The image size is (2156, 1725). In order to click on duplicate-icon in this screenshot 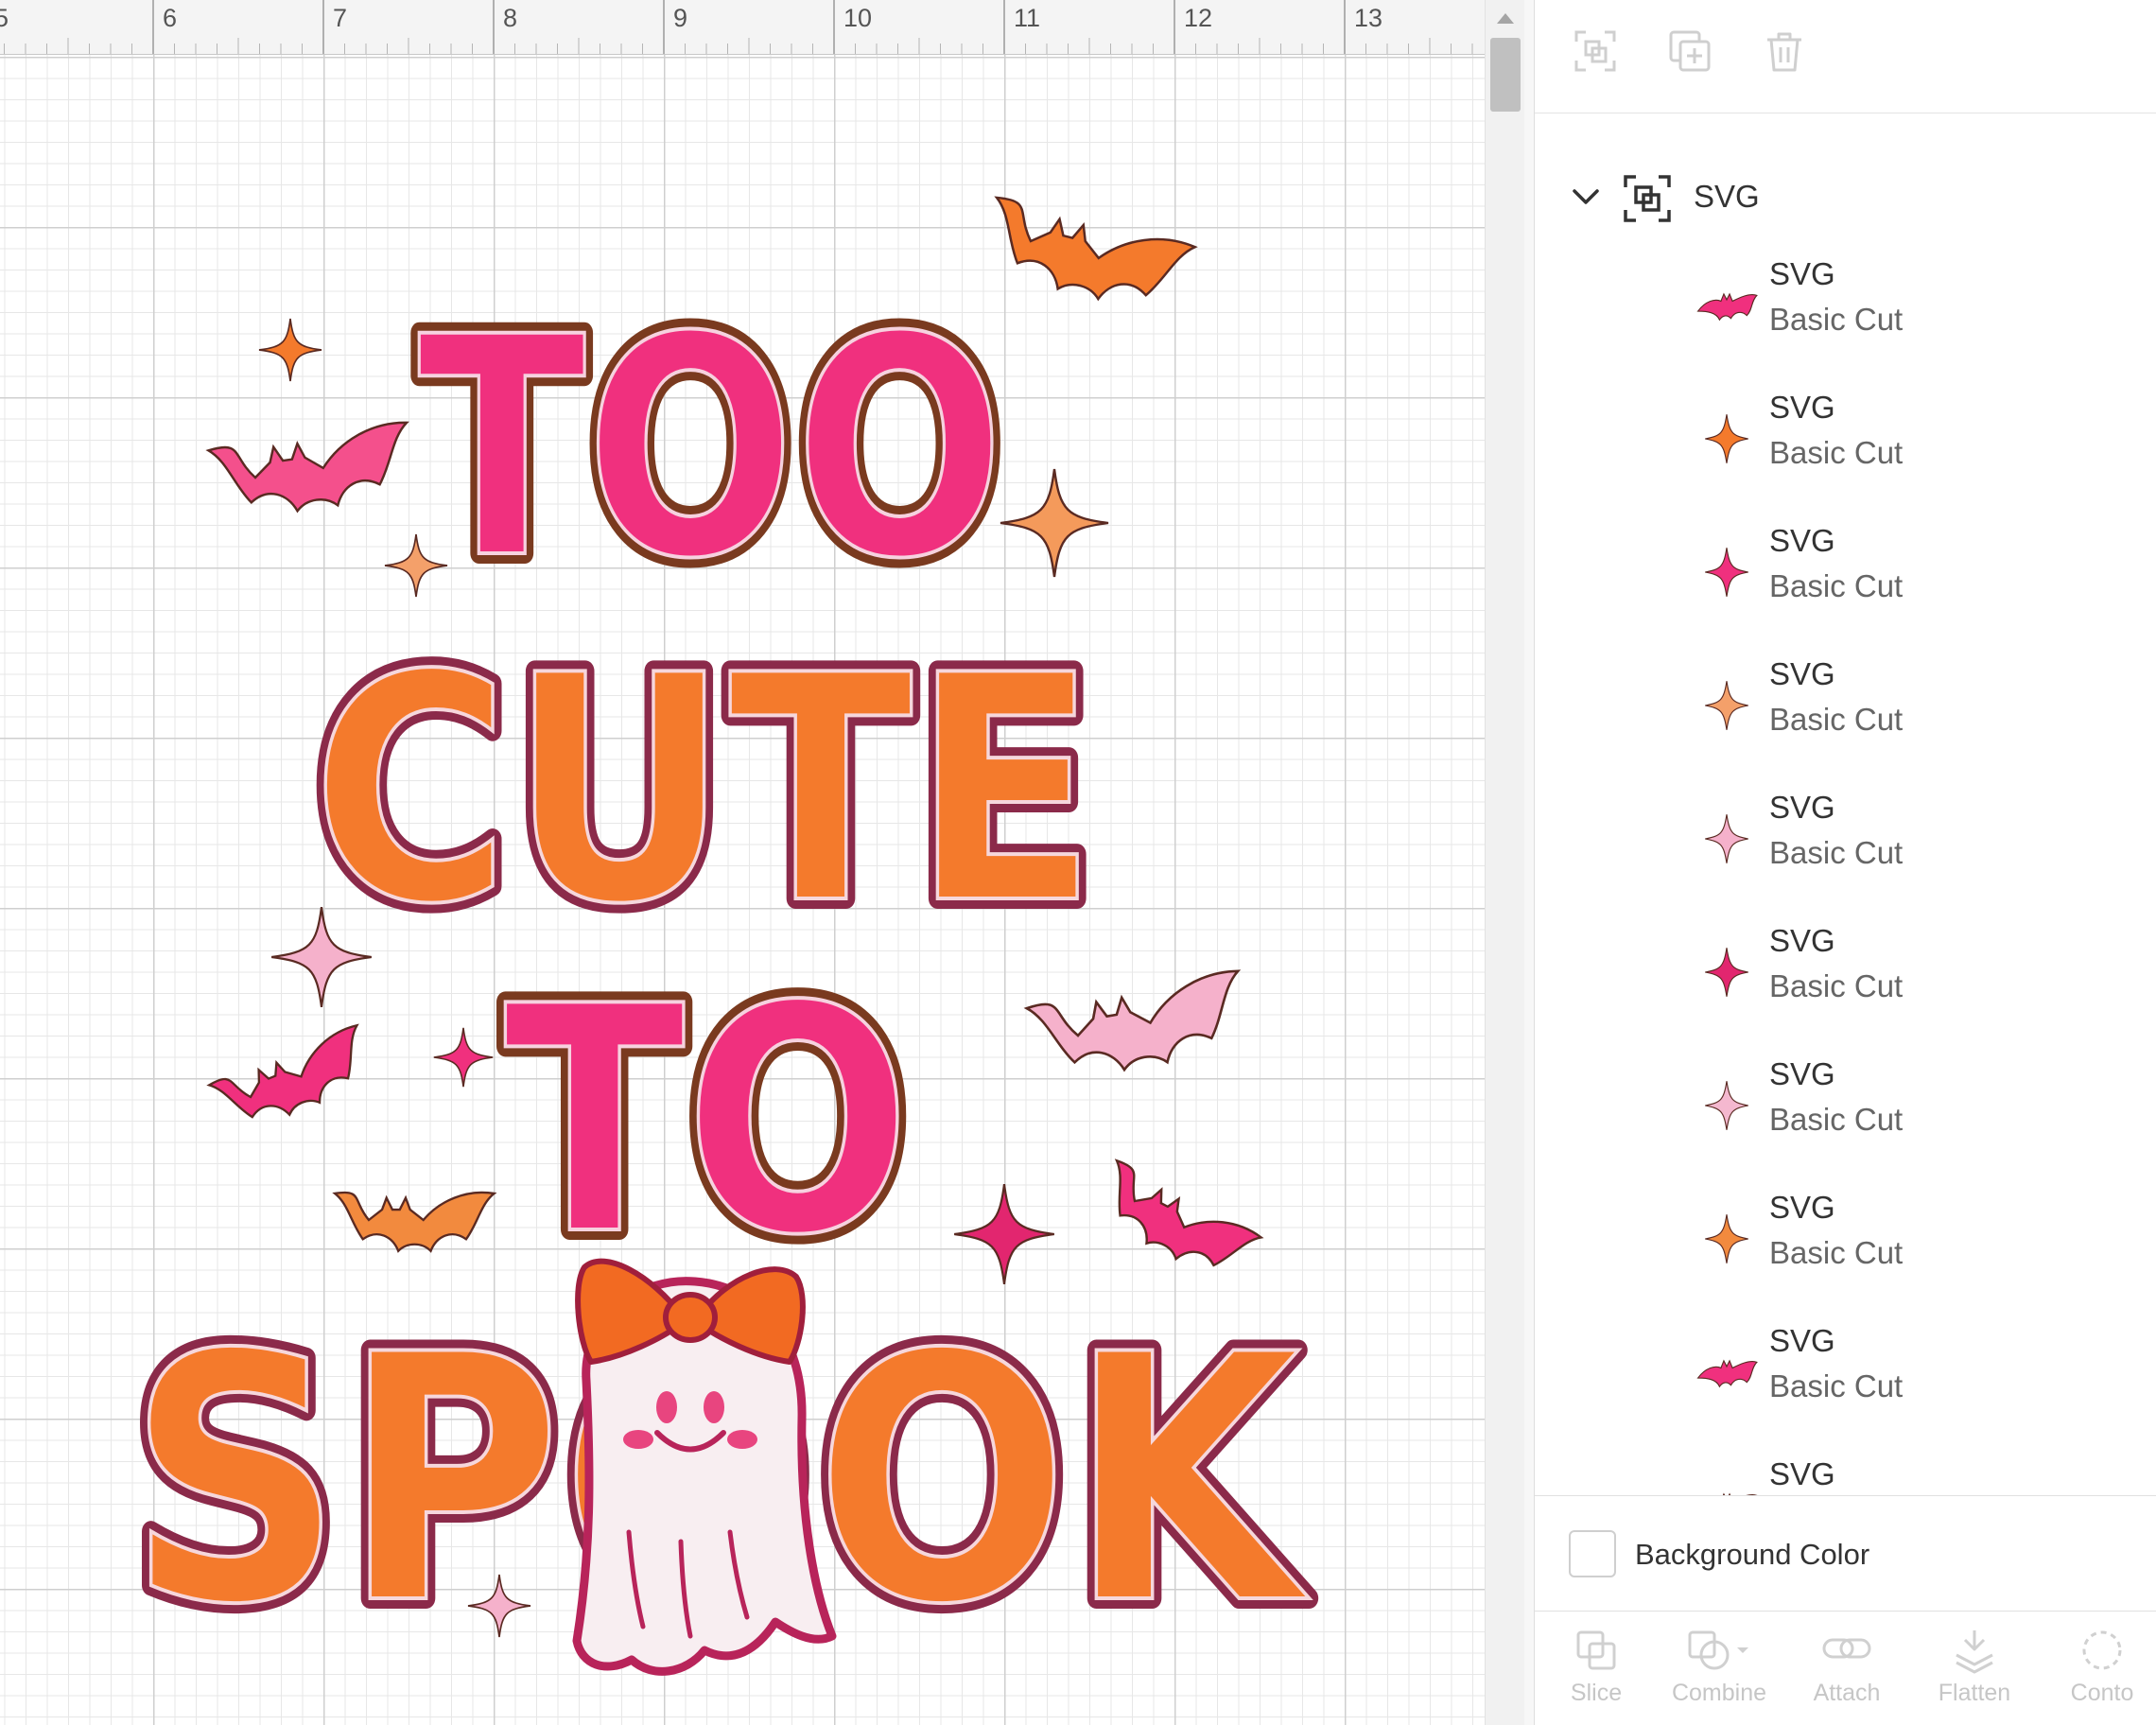, I will do `click(1690, 51)`.